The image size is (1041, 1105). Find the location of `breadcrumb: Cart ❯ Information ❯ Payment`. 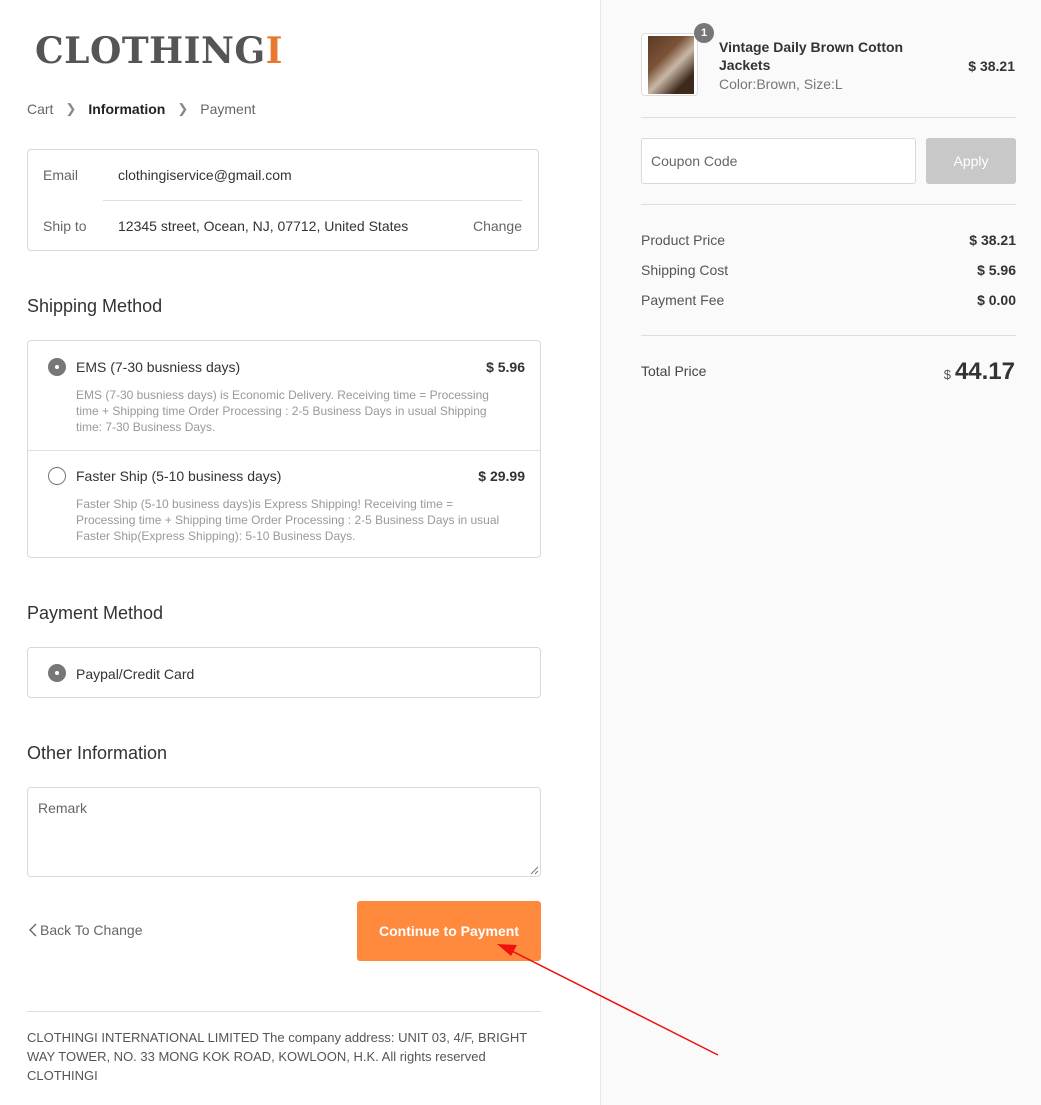

breadcrumb: Cart ❯ Information ❯ Payment is located at coordinates (141, 109).